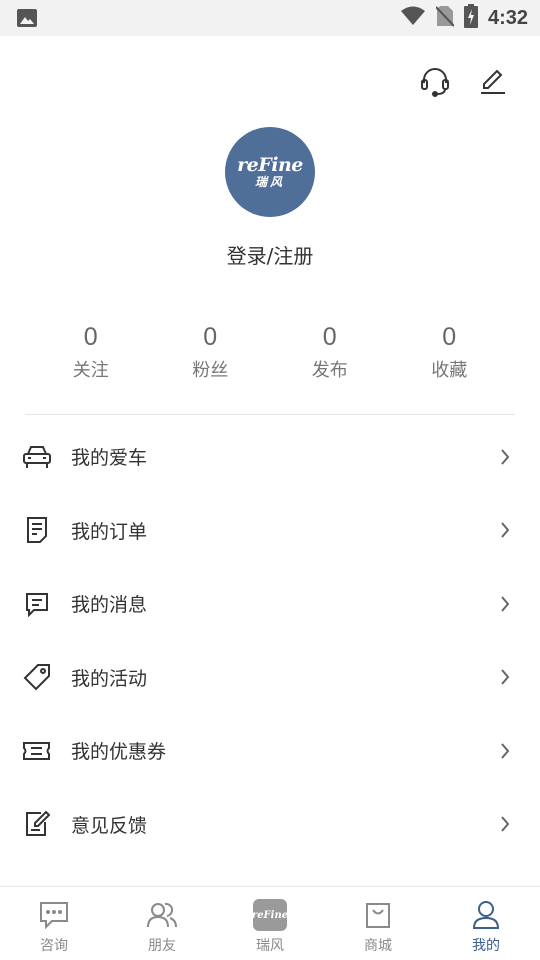  I want to click on stat-posts: 0 发布, so click(330, 353).